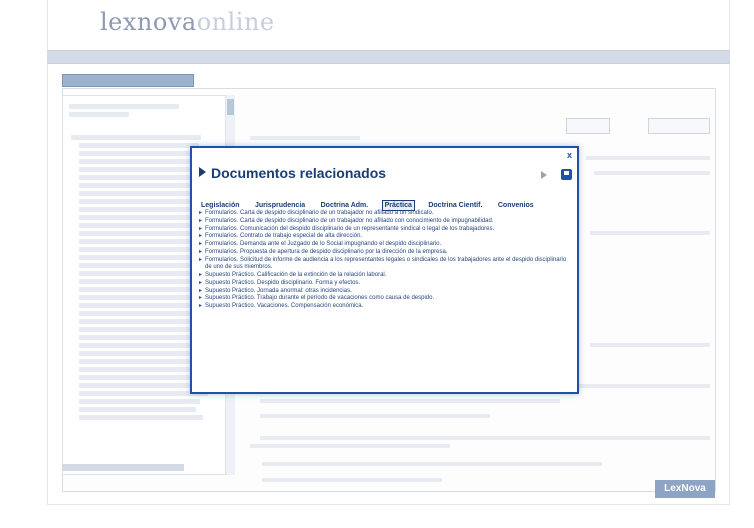 This screenshot has height=528, width=754. What do you see at coordinates (280, 205) in the screenshot?
I see `tab-jurisprudencia: Jurisprudencia` at bounding box center [280, 205].